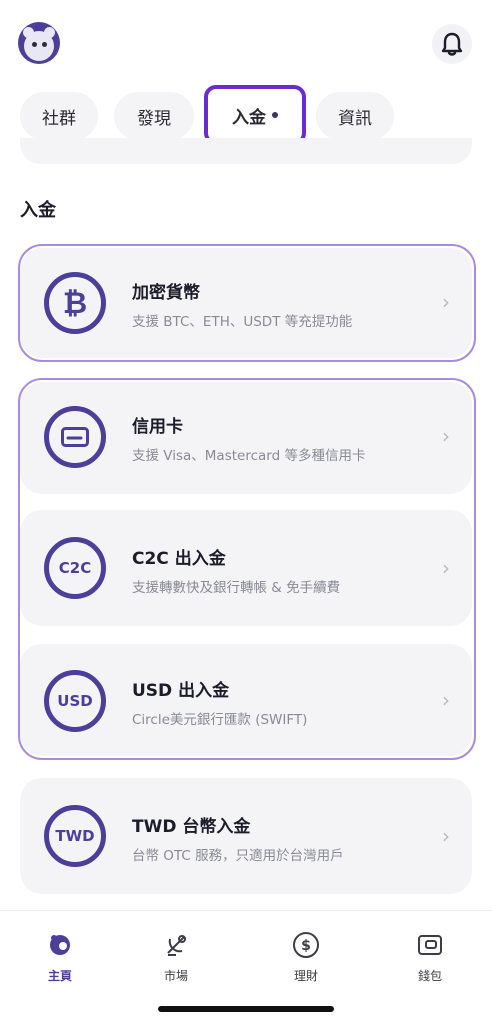 The width and height of the screenshot is (492, 1024). I want to click on deposit-option-twd: TWD TWD 台幣入金 台幣 OTC 服務，只適用於台灣用戶 ›, so click(246, 836).